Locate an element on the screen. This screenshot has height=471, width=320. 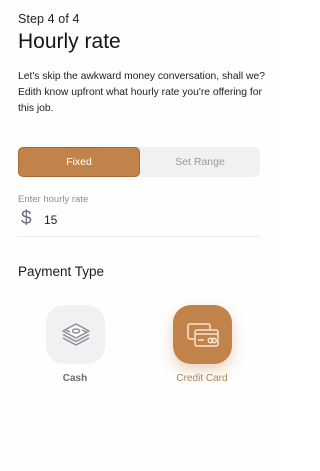
hourly-rate-input is located at coordinates (152, 220).